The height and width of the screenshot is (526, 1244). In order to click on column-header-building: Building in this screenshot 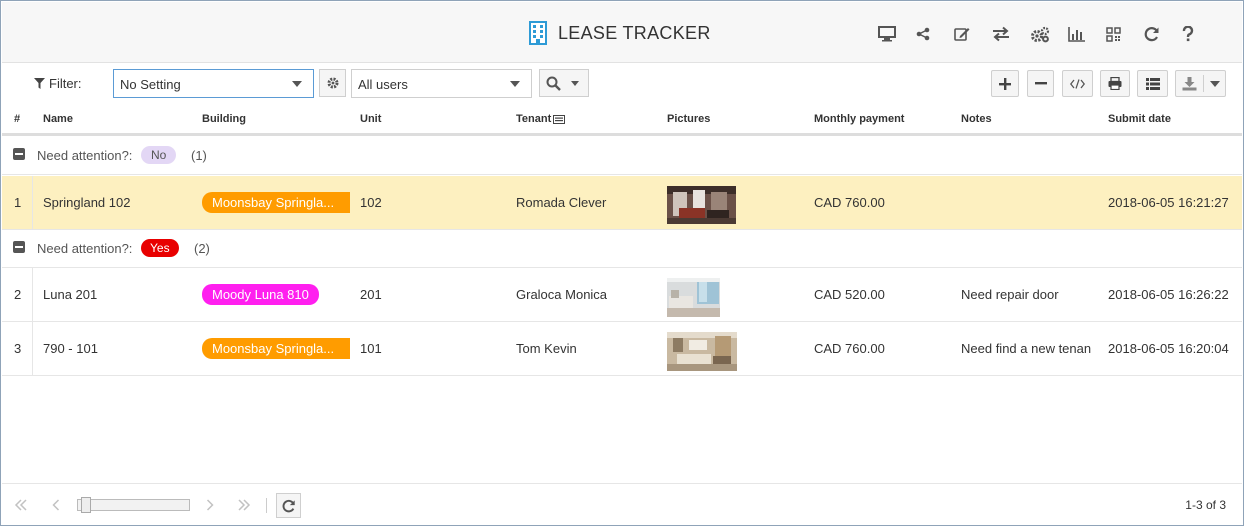, I will do `click(224, 119)`.